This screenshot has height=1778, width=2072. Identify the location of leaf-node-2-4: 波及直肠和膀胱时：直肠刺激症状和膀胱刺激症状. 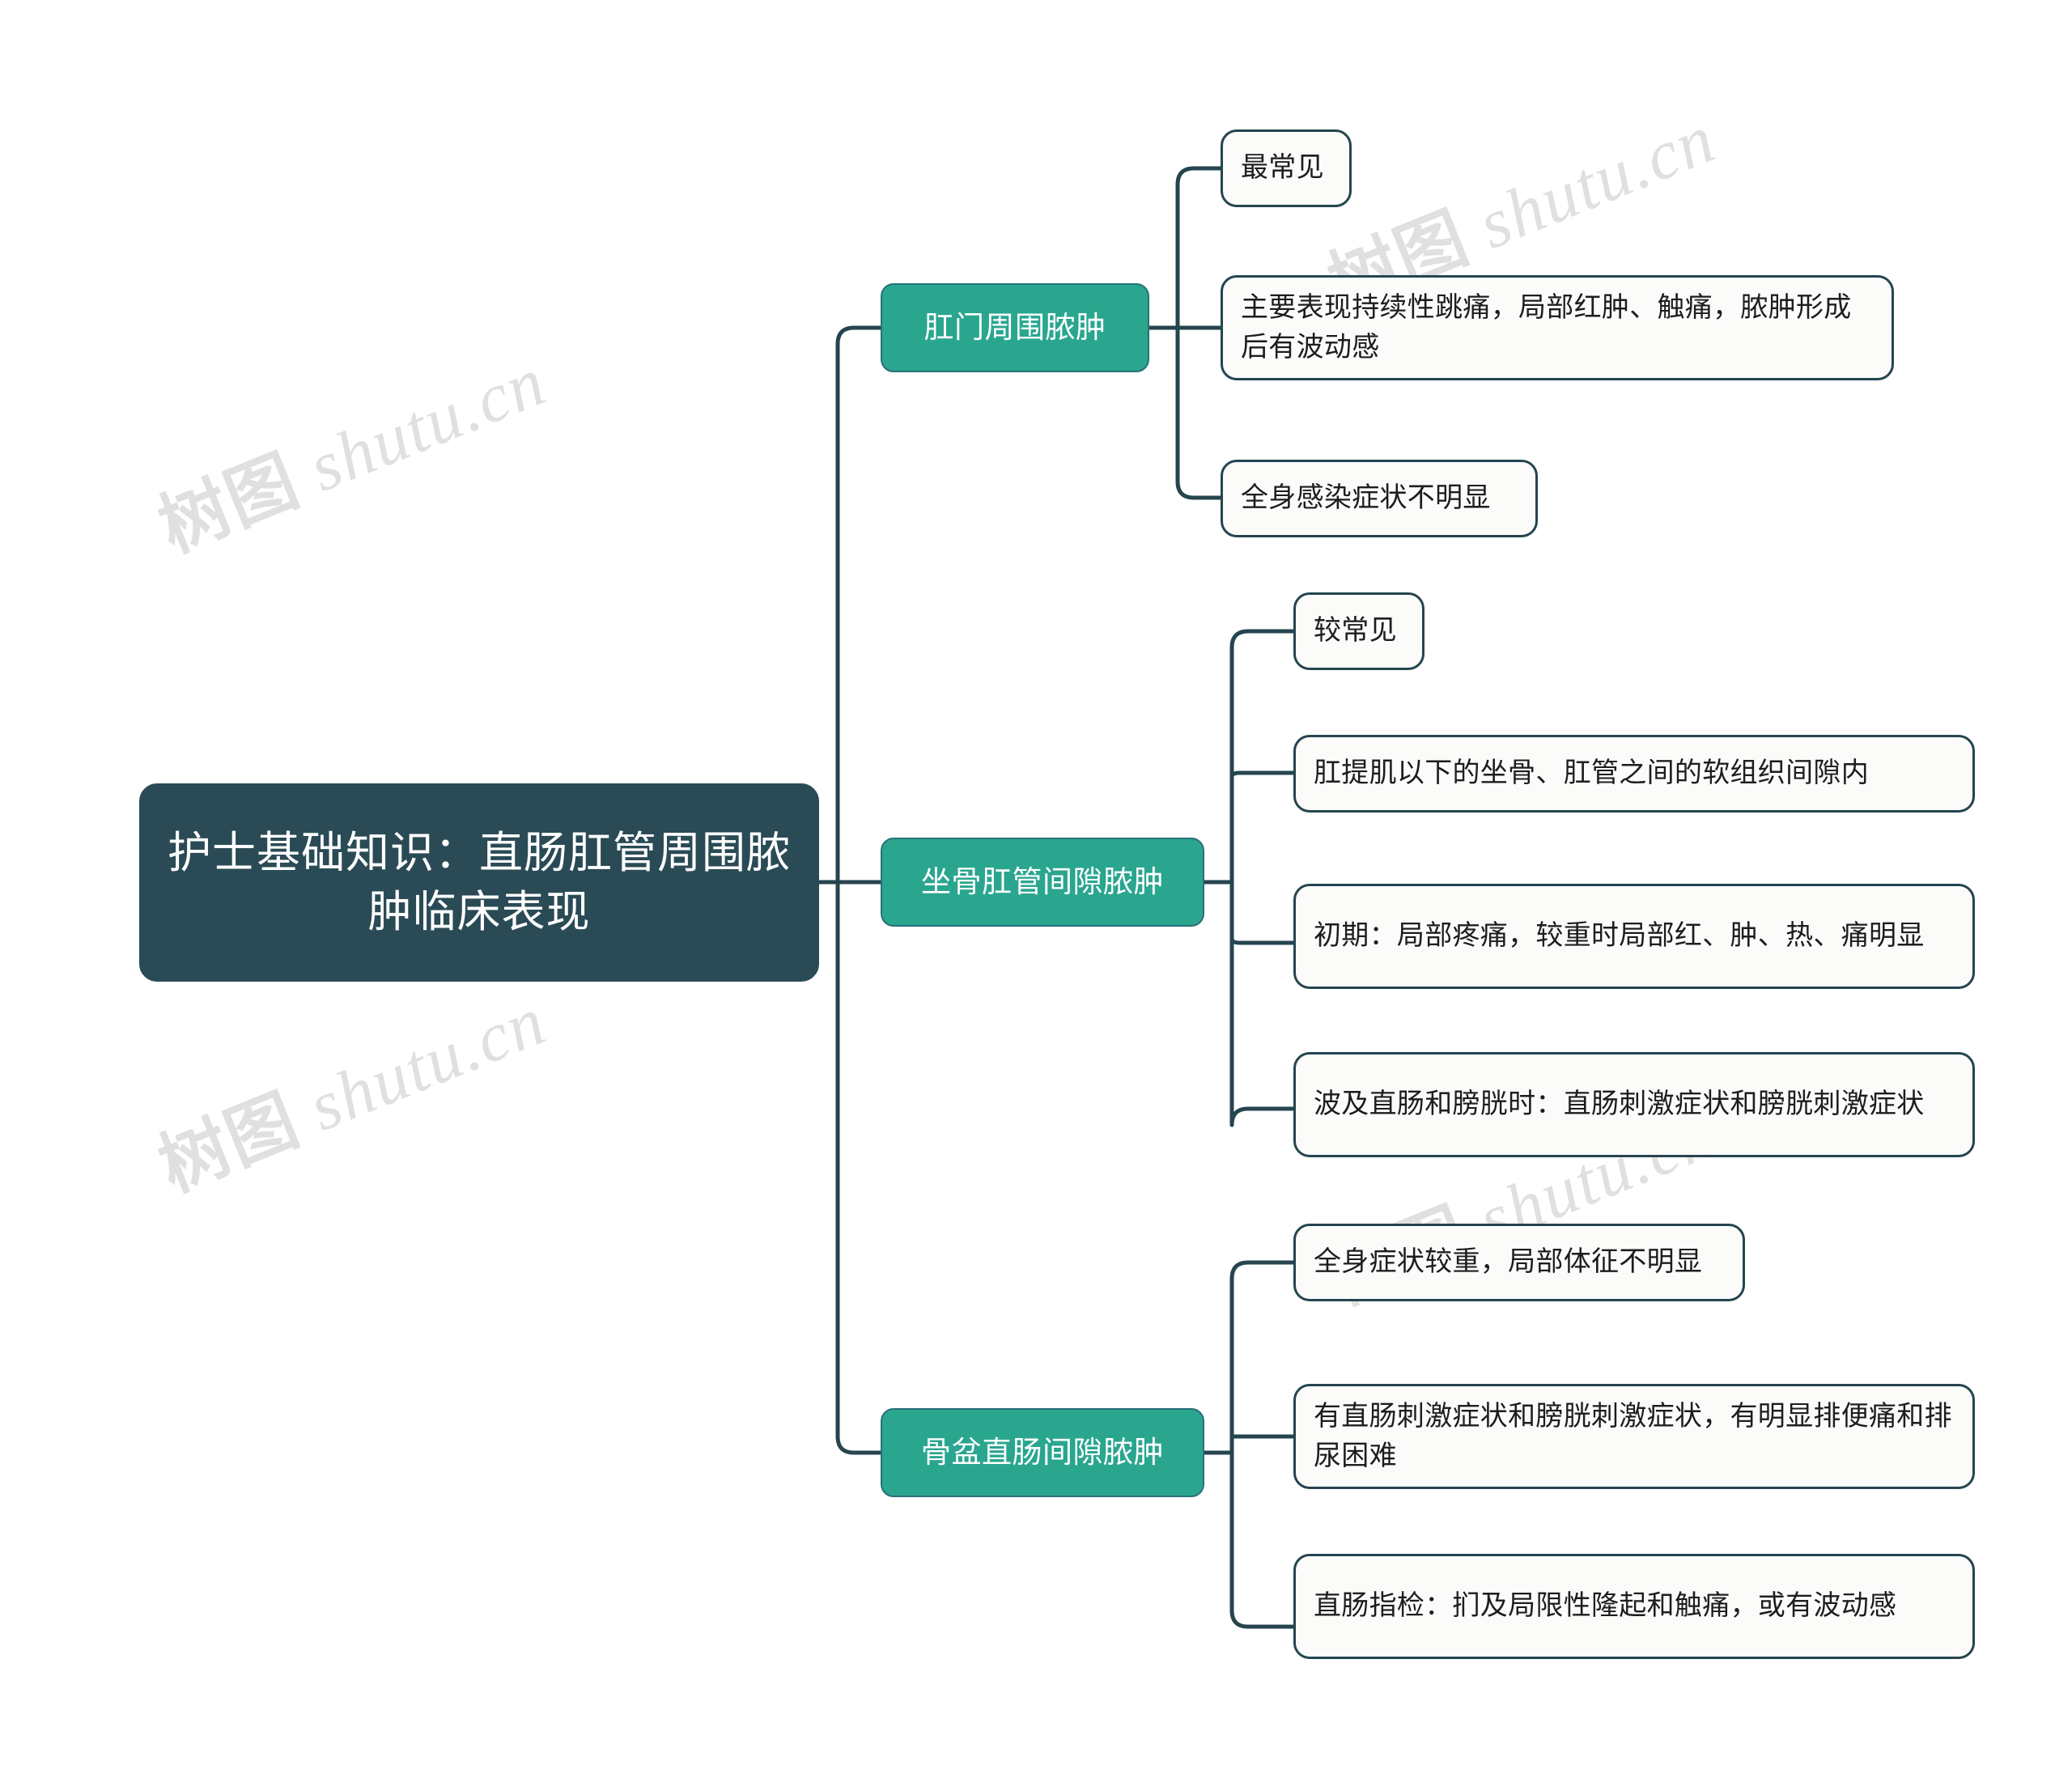
(1634, 1104).